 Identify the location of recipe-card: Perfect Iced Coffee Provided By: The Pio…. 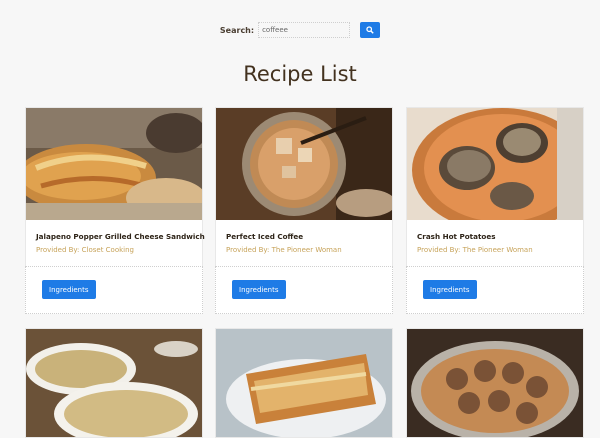
(304, 210).